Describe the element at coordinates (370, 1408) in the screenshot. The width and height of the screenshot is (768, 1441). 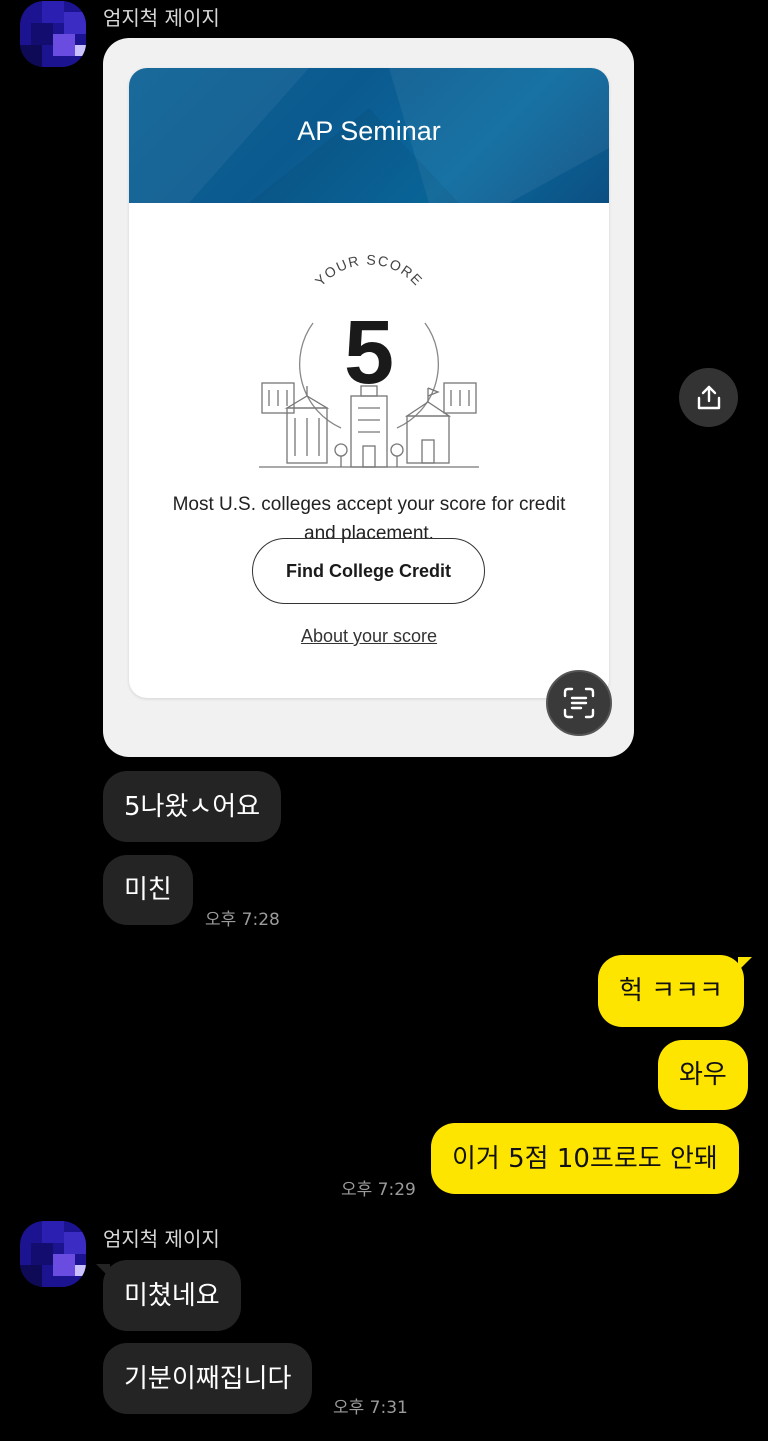
I see `message-timestamp: 오후 7:31` at that location.